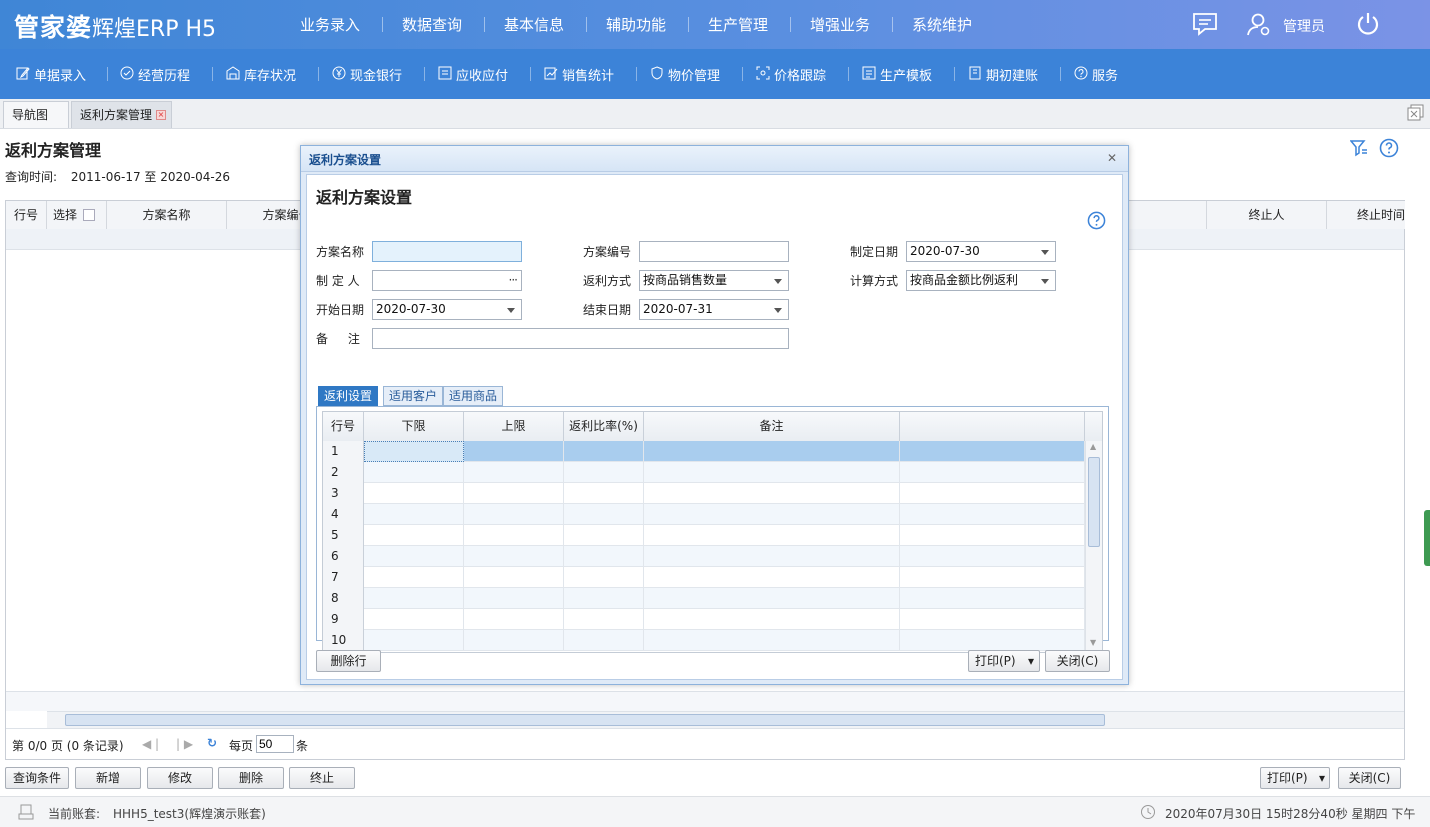 The width and height of the screenshot is (1430, 827). Describe the element at coordinates (367, 74) in the screenshot. I see `toolbar-cash-bank: 现金银行` at that location.